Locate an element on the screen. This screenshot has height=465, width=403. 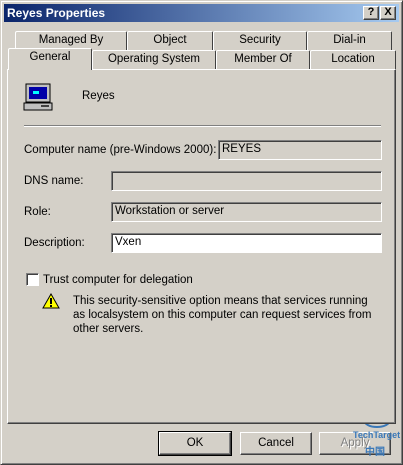
tab-member-of: Member Of is located at coordinates (263, 59).